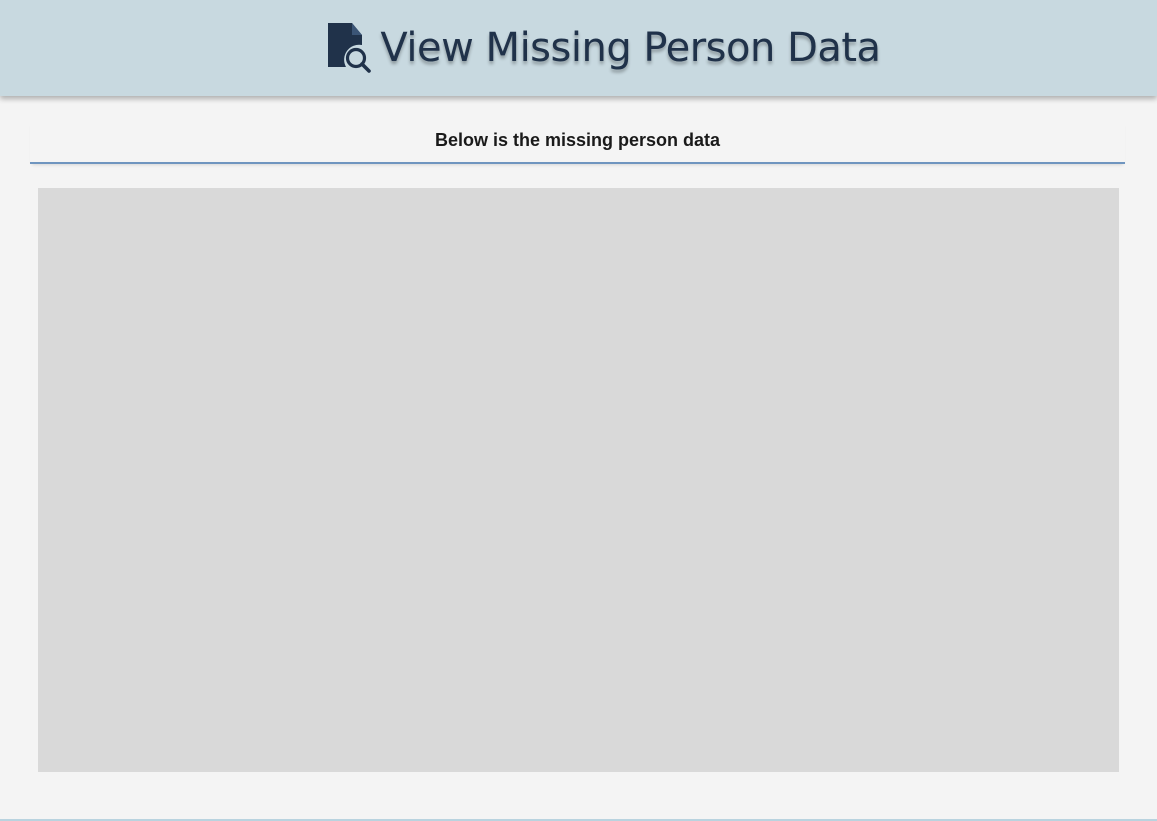 The width and height of the screenshot is (1157, 821). Describe the element at coordinates (630, 48) in the screenshot. I see `page-title: View Missing Person Data` at that location.